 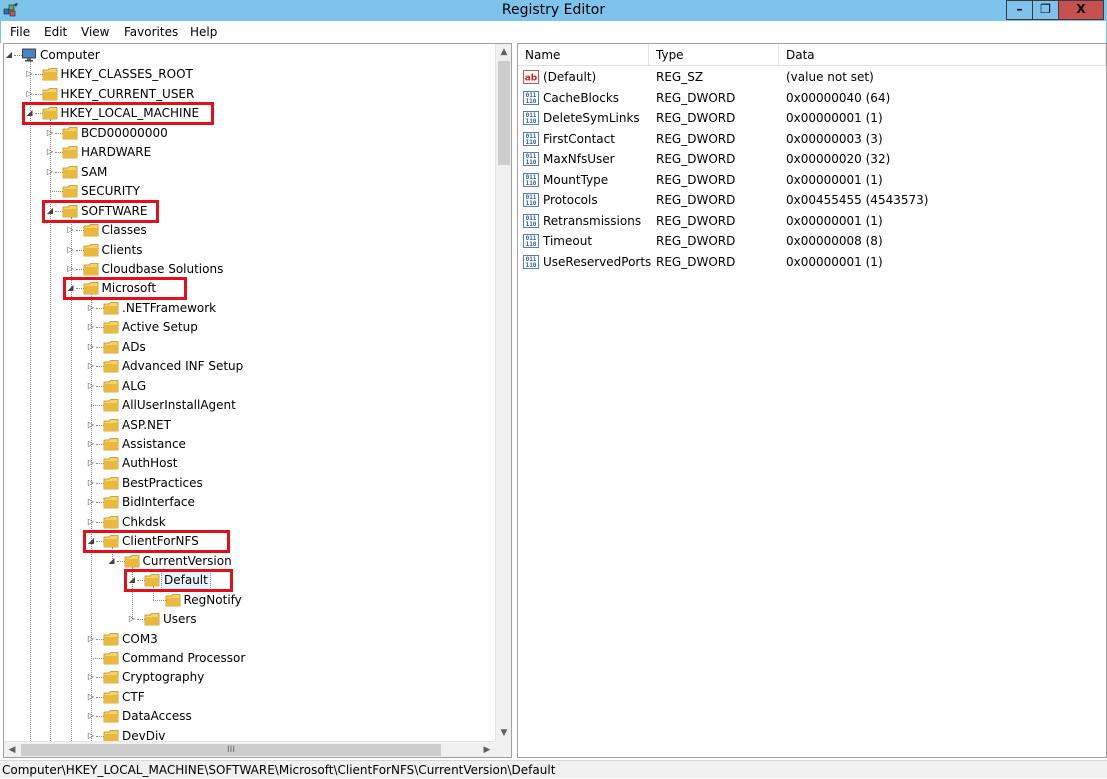 I want to click on tree-item-bcd00000000: ▷ BCD00000000, so click(x=249, y=133).